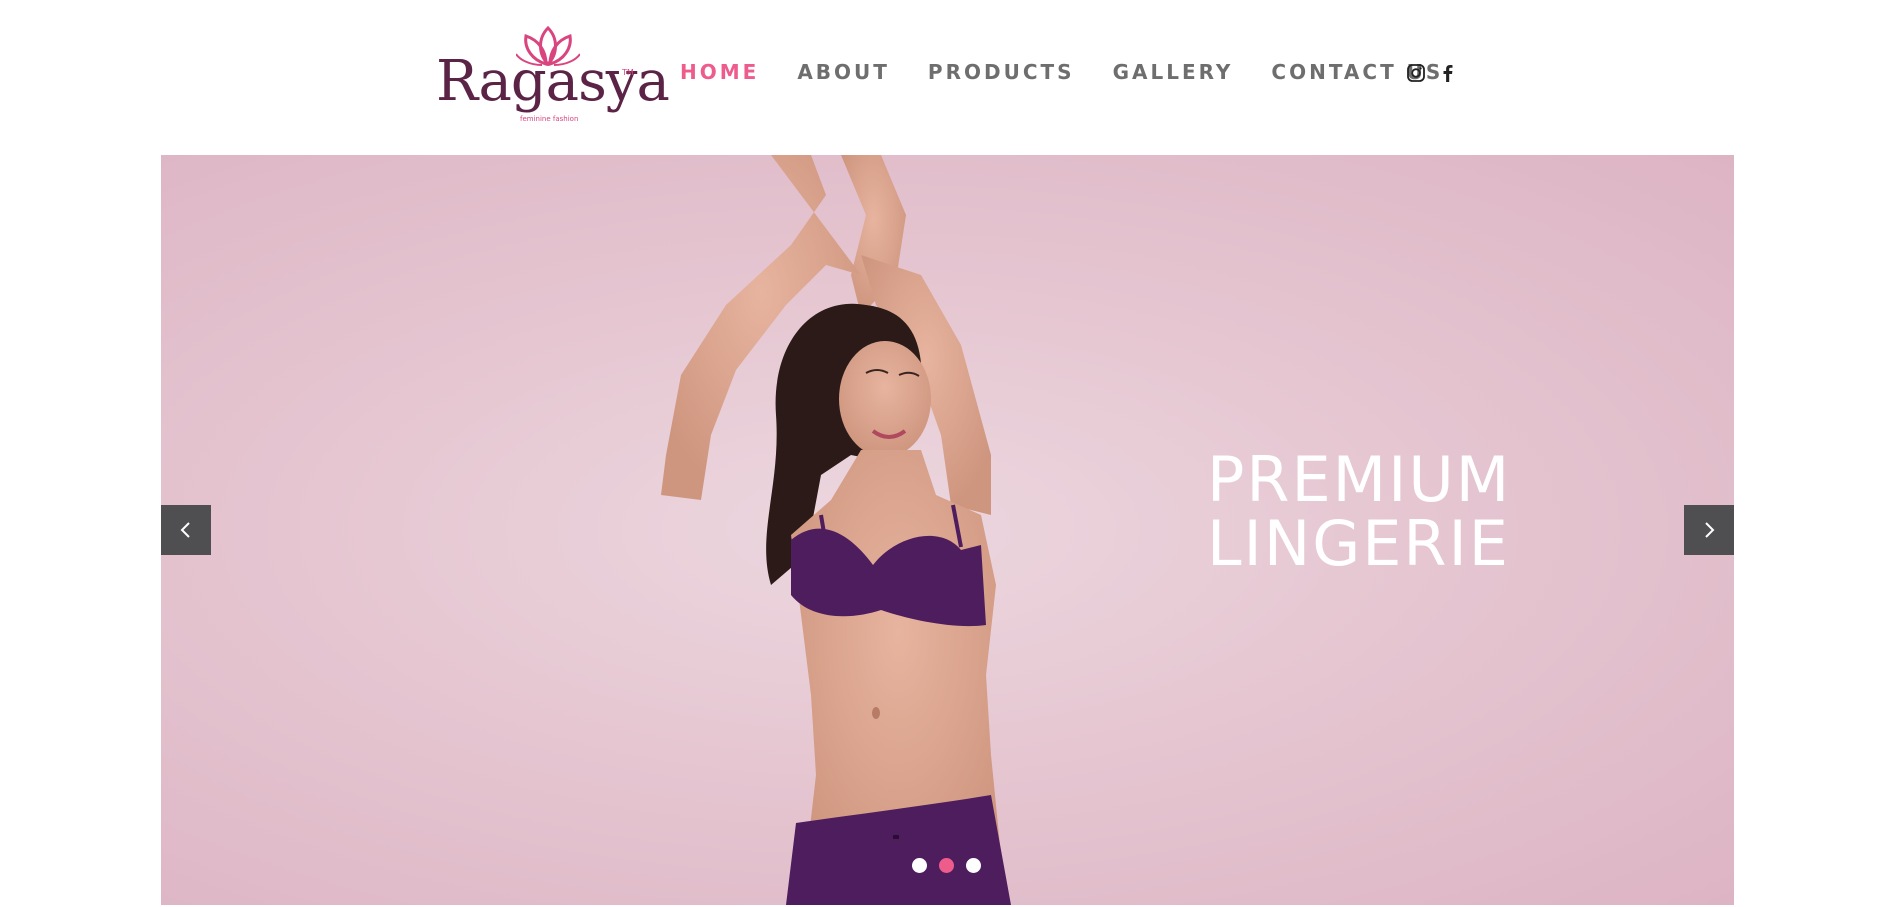 This screenshot has height=907, width=1898. I want to click on nav-gallery: GALLERY, so click(1173, 72).